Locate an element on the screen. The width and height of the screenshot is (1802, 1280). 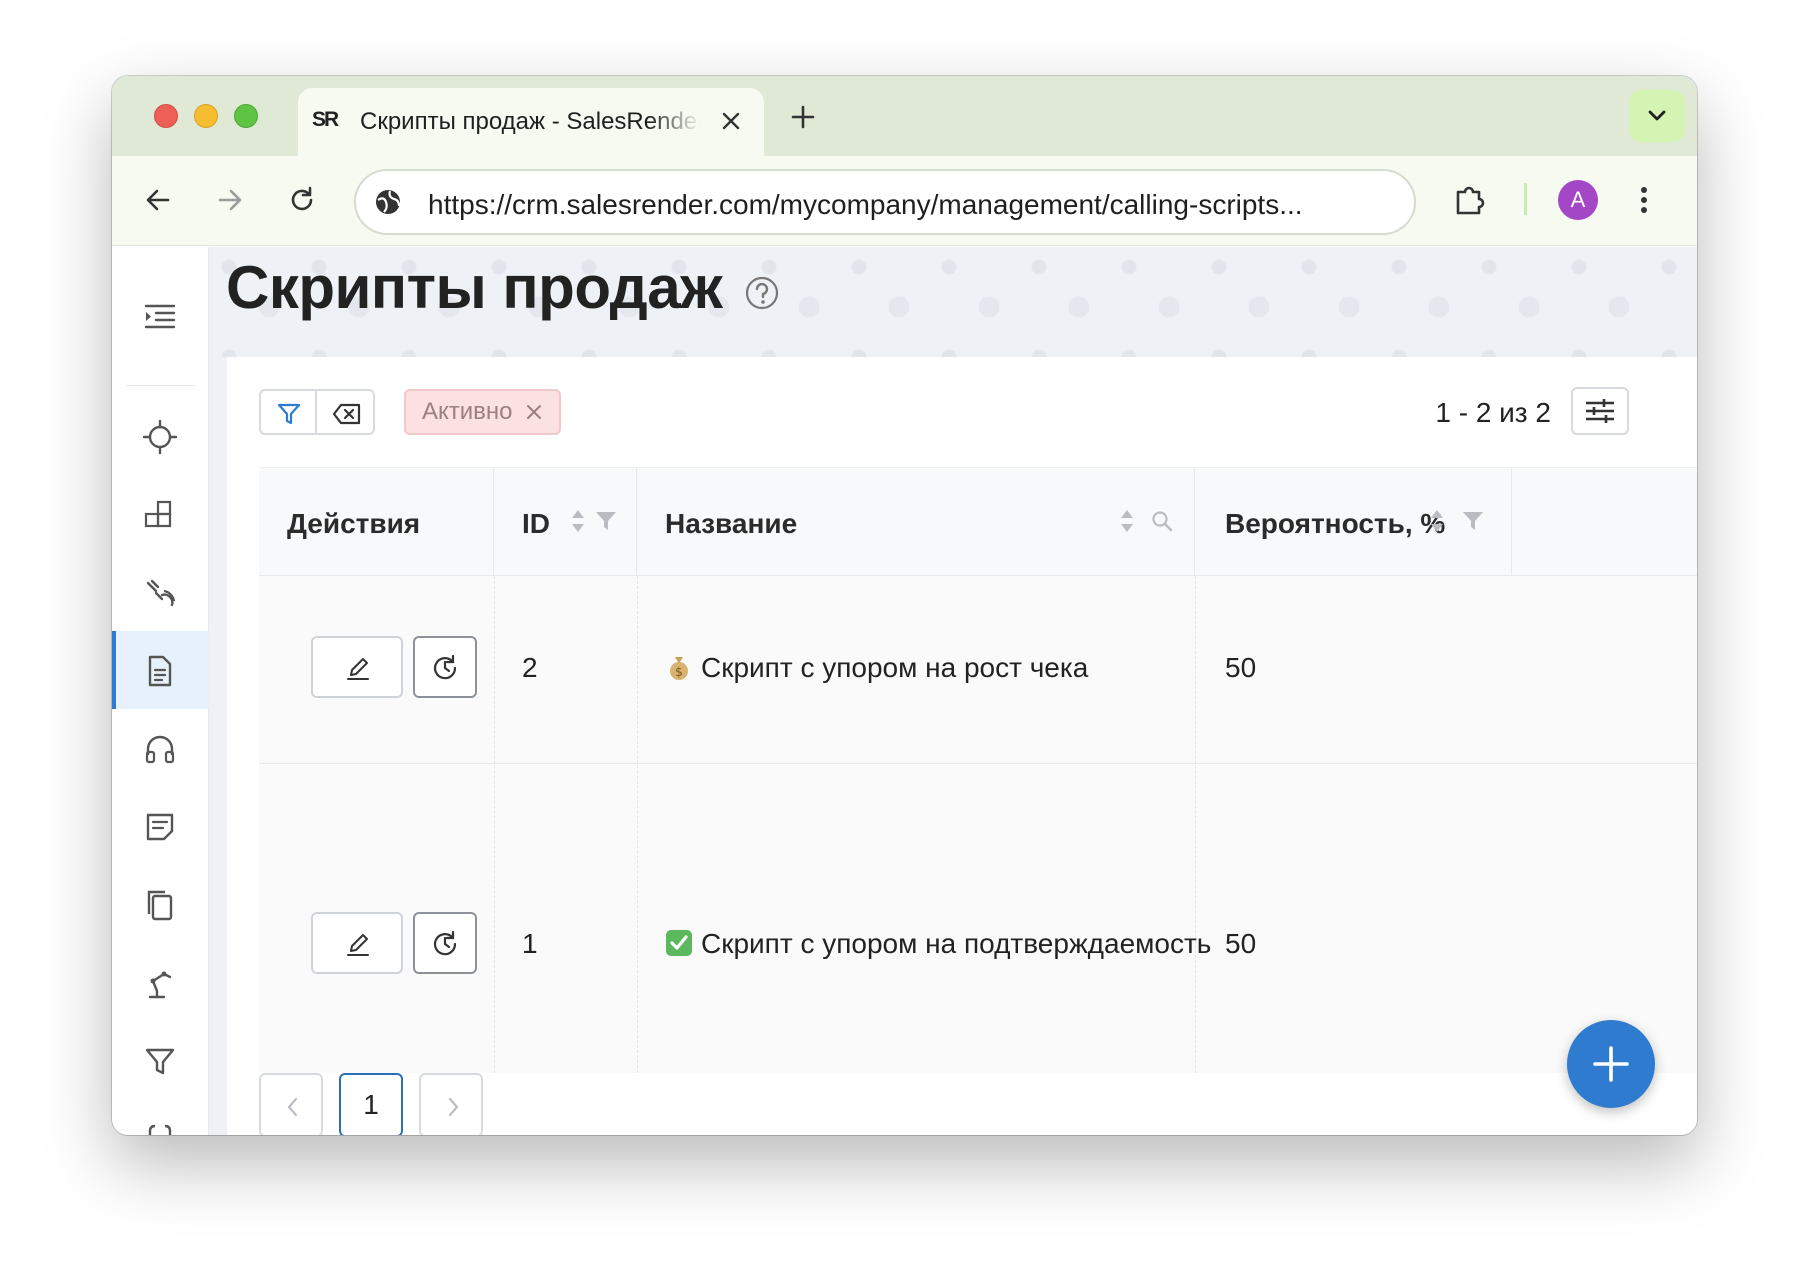
backspace-clear-icon is located at coordinates (346, 414).